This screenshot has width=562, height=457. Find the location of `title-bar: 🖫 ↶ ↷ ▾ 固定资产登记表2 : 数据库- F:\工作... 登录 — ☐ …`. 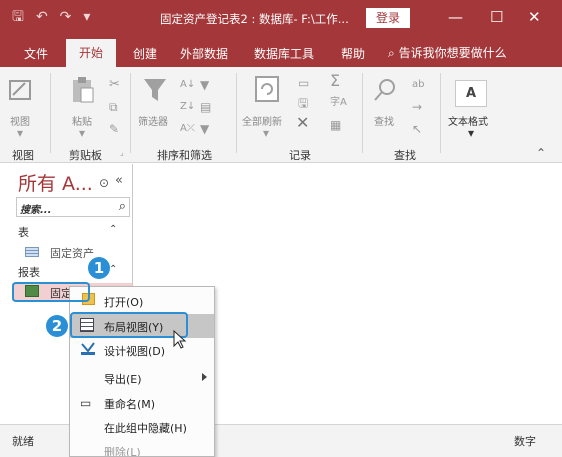

title-bar: 🖫 ↶ ↷ ▾ 固定资产登记表2 : 数据库- F:\工作... 登录 — ☐ … is located at coordinates (281, 18).